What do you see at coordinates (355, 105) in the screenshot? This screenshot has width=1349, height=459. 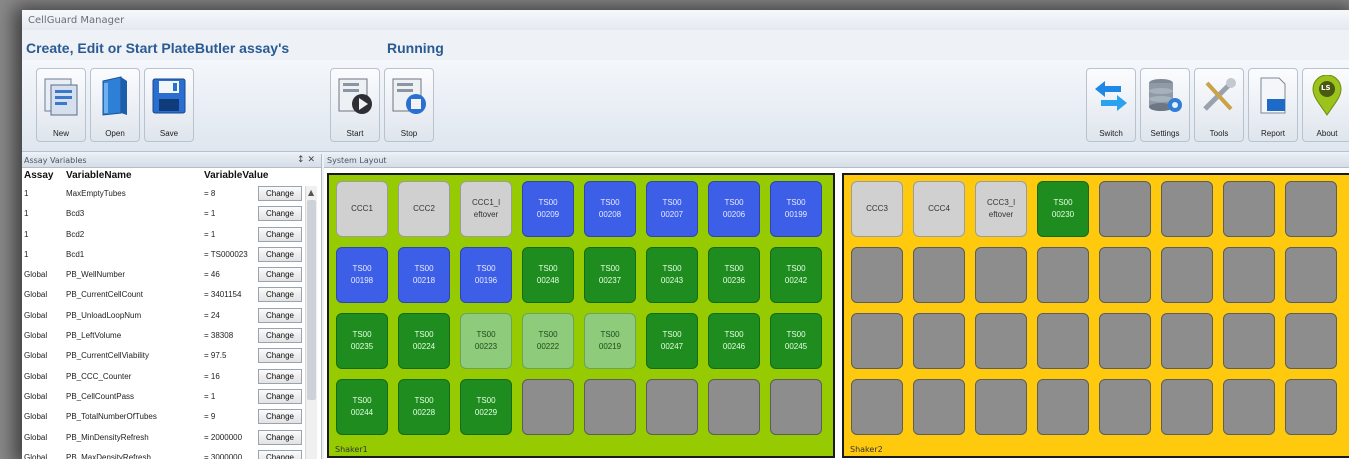 I see `start-button: Start` at bounding box center [355, 105].